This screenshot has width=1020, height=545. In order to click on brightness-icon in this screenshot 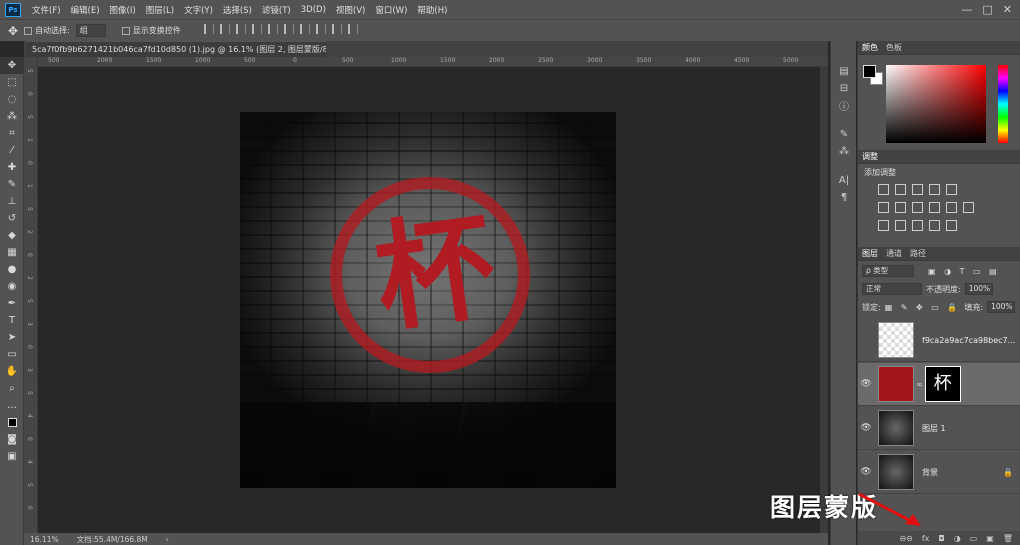, I will do `click(883, 189)`.